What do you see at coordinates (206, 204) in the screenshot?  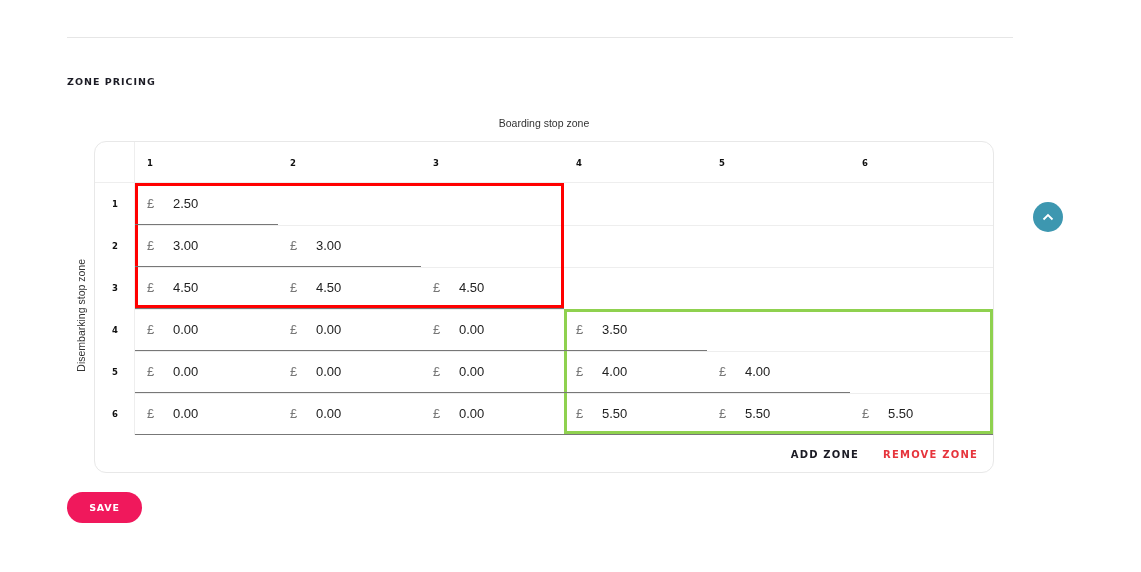 I see `price-field: £ 2.50` at bounding box center [206, 204].